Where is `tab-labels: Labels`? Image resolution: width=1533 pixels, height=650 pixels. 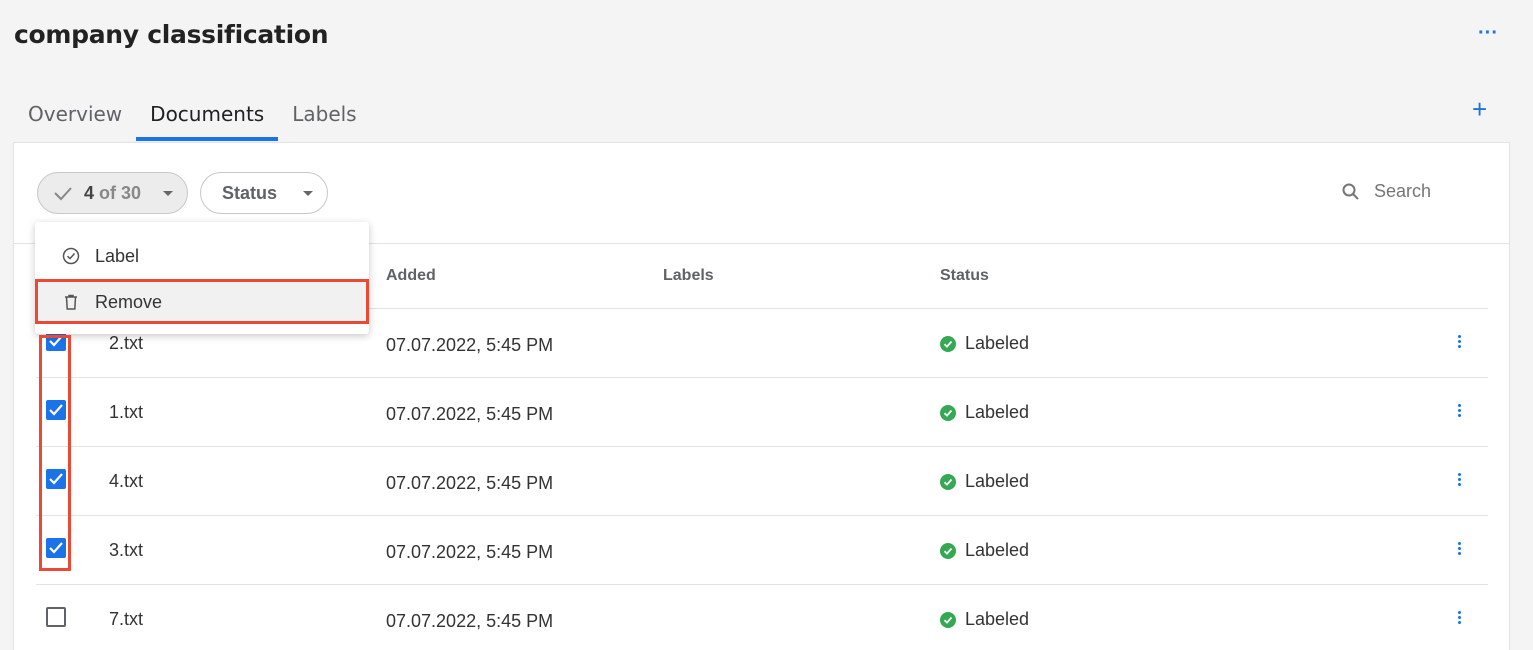
tab-labels: Labels is located at coordinates (324, 118).